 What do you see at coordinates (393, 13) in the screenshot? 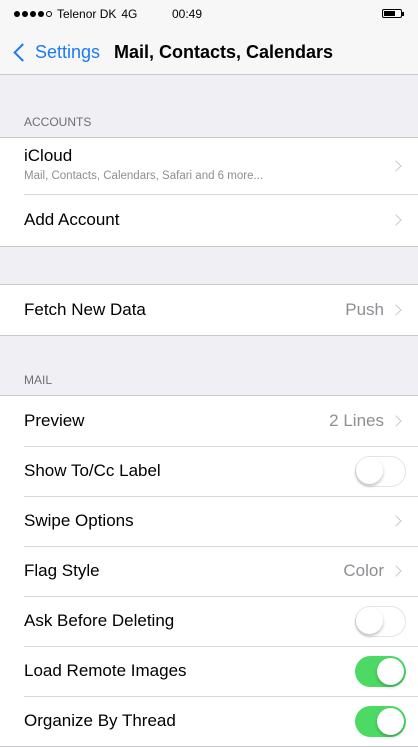
I see `battery-icon` at bounding box center [393, 13].